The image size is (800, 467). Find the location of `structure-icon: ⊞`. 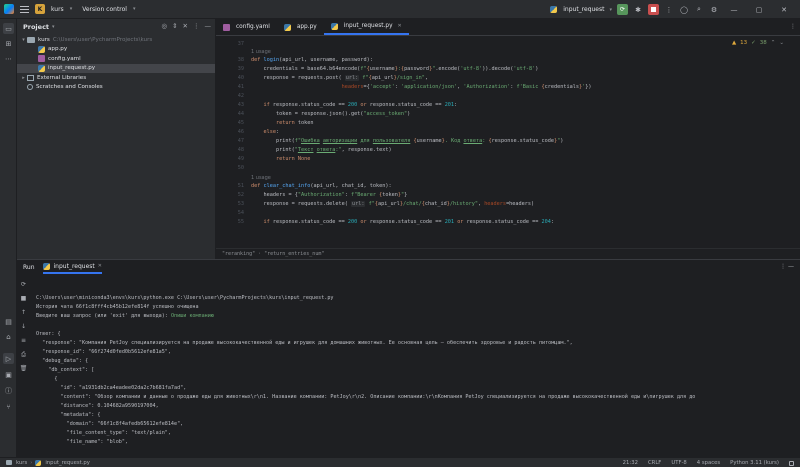

structure-icon: ⊞ is located at coordinates (8, 43).